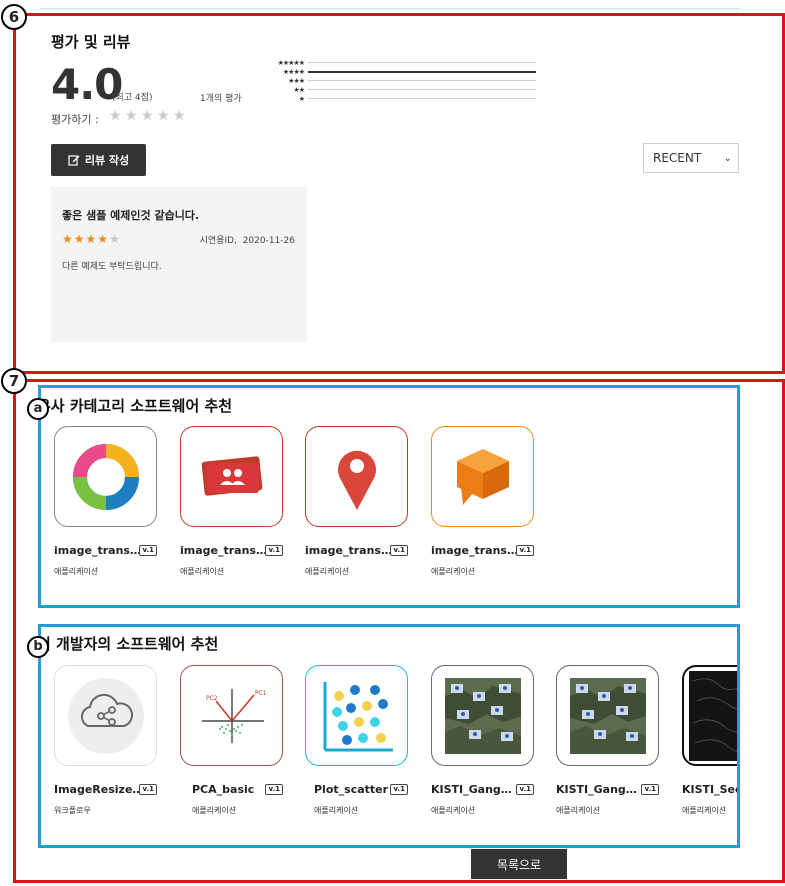 This screenshot has height=886, width=785. What do you see at coordinates (132, 98) in the screenshot?
I see `rating-max-label: (최고 4점)` at bounding box center [132, 98].